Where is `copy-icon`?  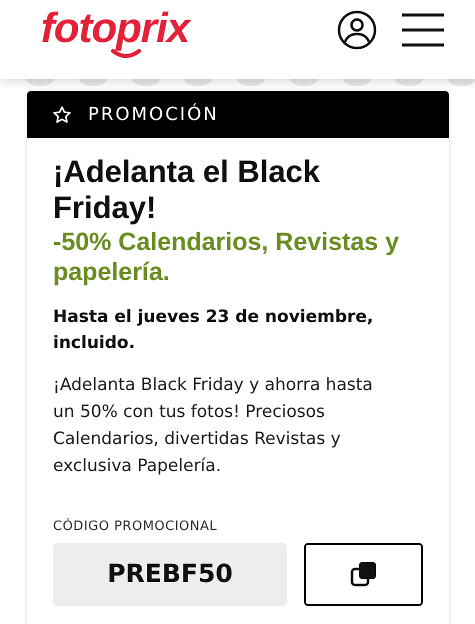 copy-icon is located at coordinates (364, 574).